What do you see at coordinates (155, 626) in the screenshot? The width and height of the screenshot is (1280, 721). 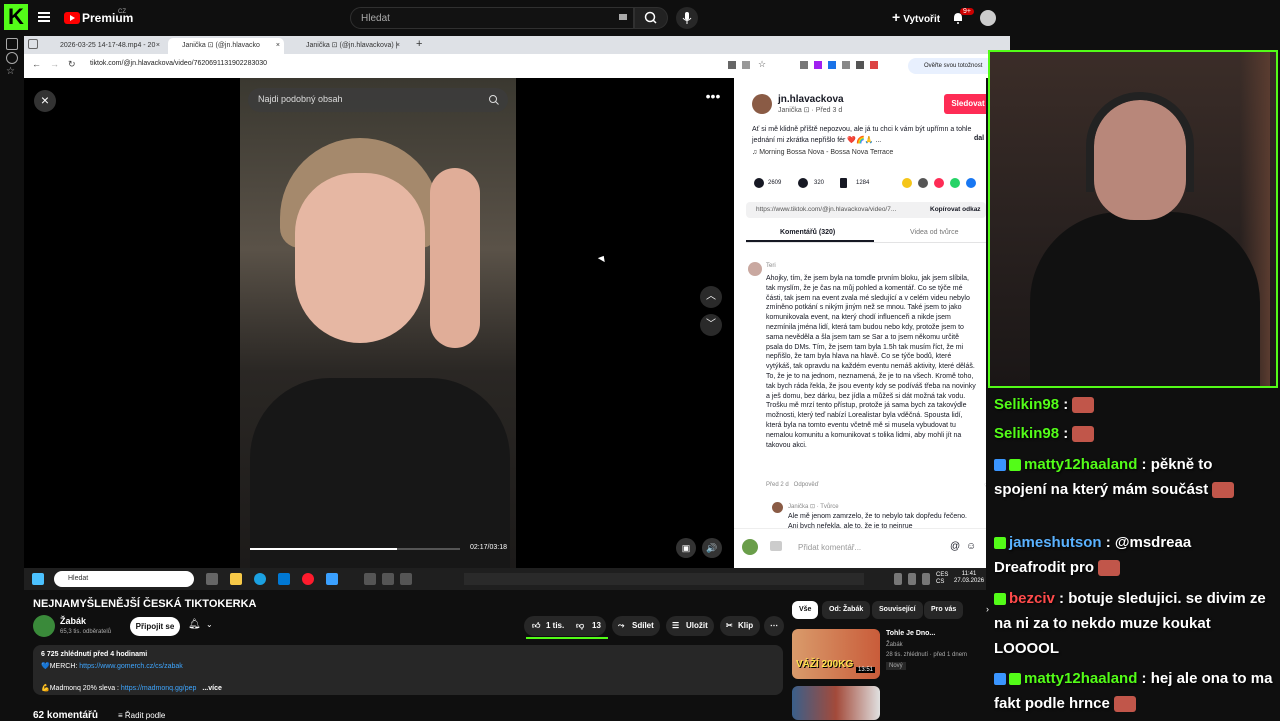 I see `join-button: Připojit se` at bounding box center [155, 626].